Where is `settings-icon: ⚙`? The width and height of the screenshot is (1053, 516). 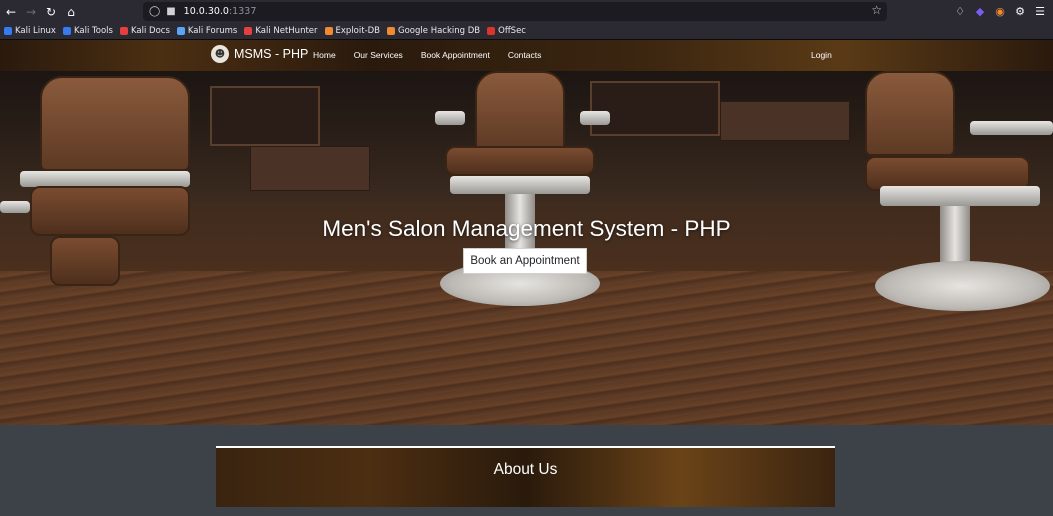 settings-icon: ⚙ is located at coordinates (1020, 11).